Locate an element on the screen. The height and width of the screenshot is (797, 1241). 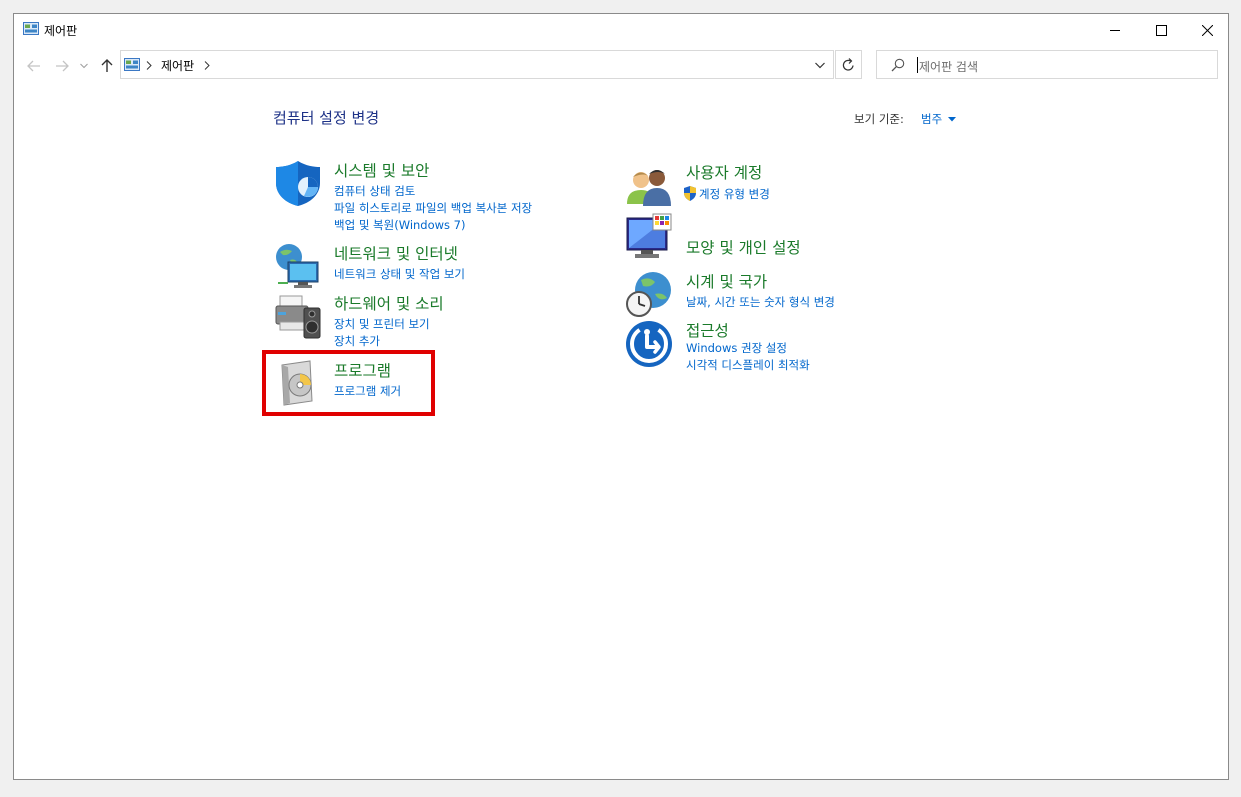
appearance-icon is located at coordinates (649, 235).